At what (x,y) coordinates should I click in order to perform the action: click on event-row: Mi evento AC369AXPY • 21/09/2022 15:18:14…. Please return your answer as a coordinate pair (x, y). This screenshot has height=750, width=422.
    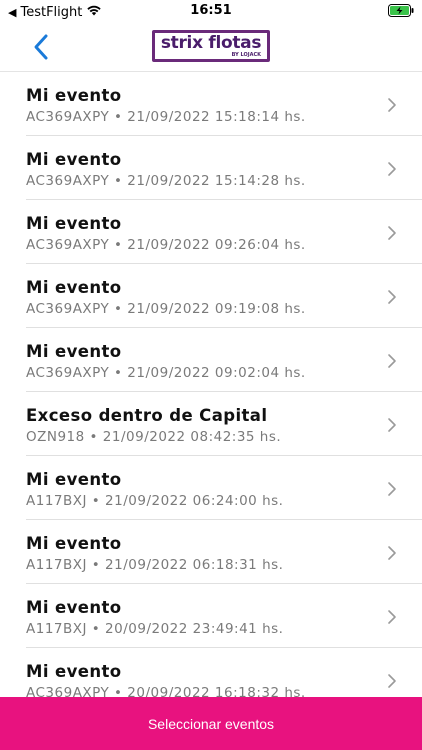
    Looking at the image, I should click on (224, 104).